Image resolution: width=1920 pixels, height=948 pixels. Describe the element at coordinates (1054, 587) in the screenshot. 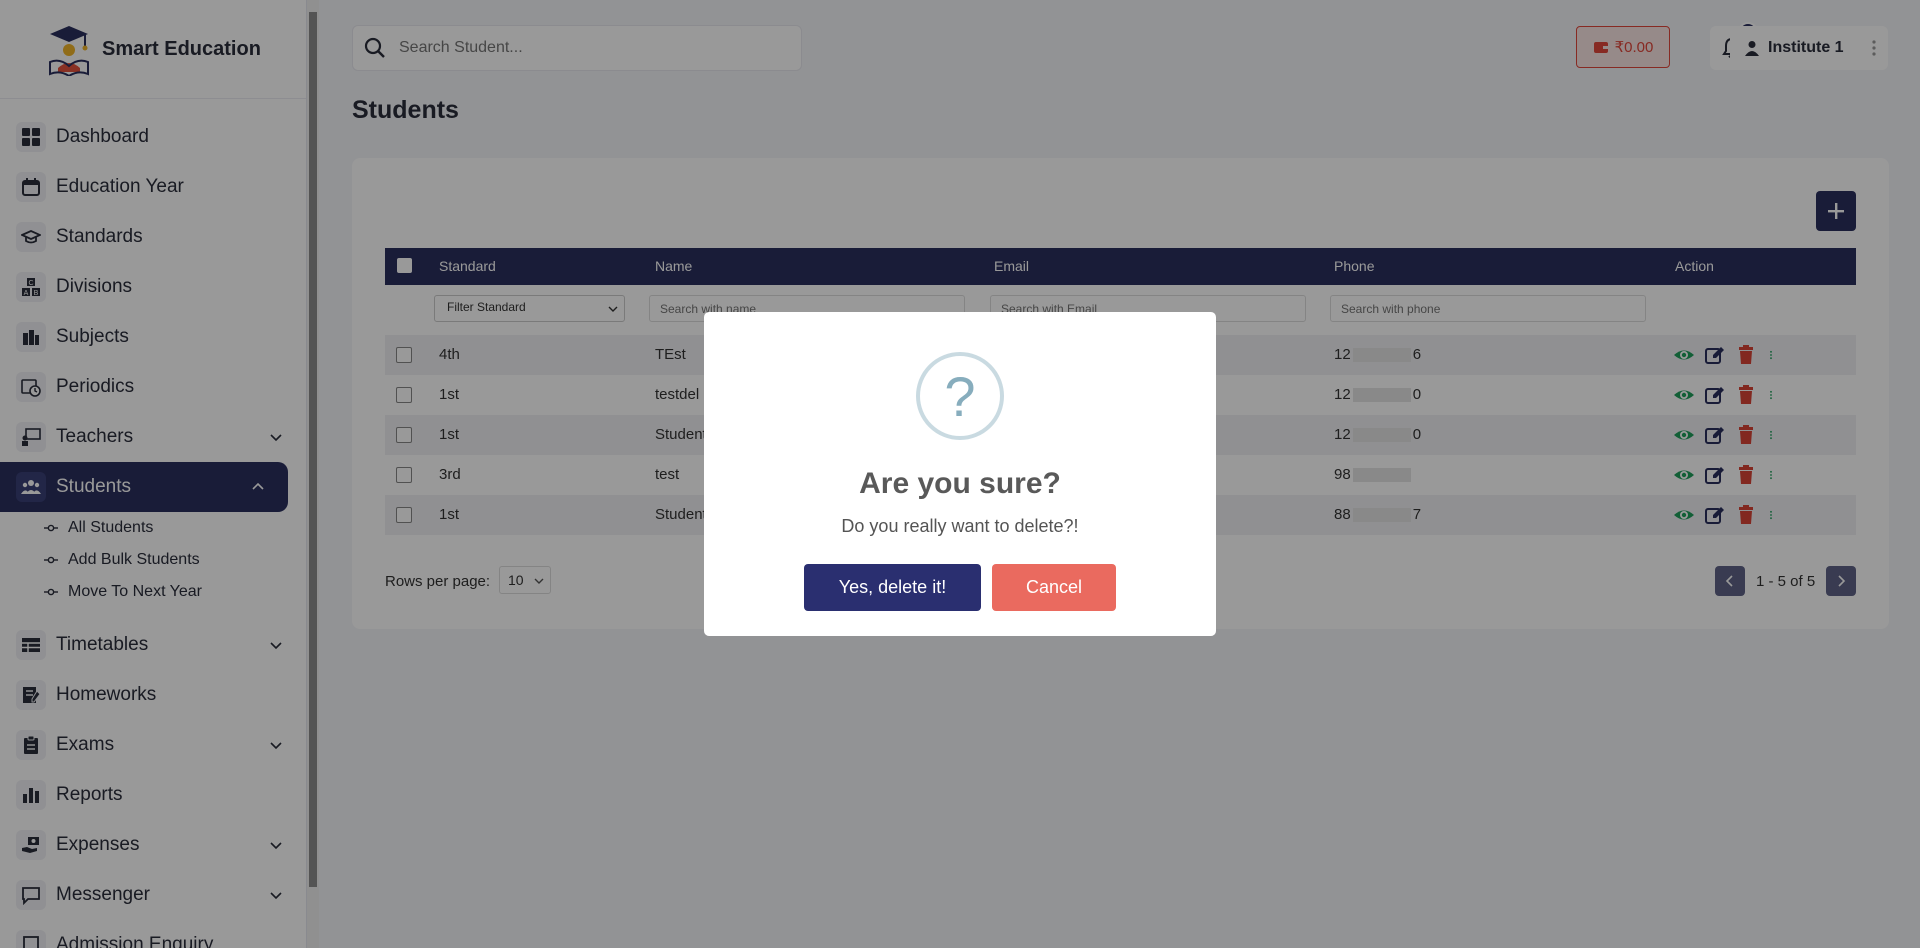

I see `cancel-button: Cancel` at that location.